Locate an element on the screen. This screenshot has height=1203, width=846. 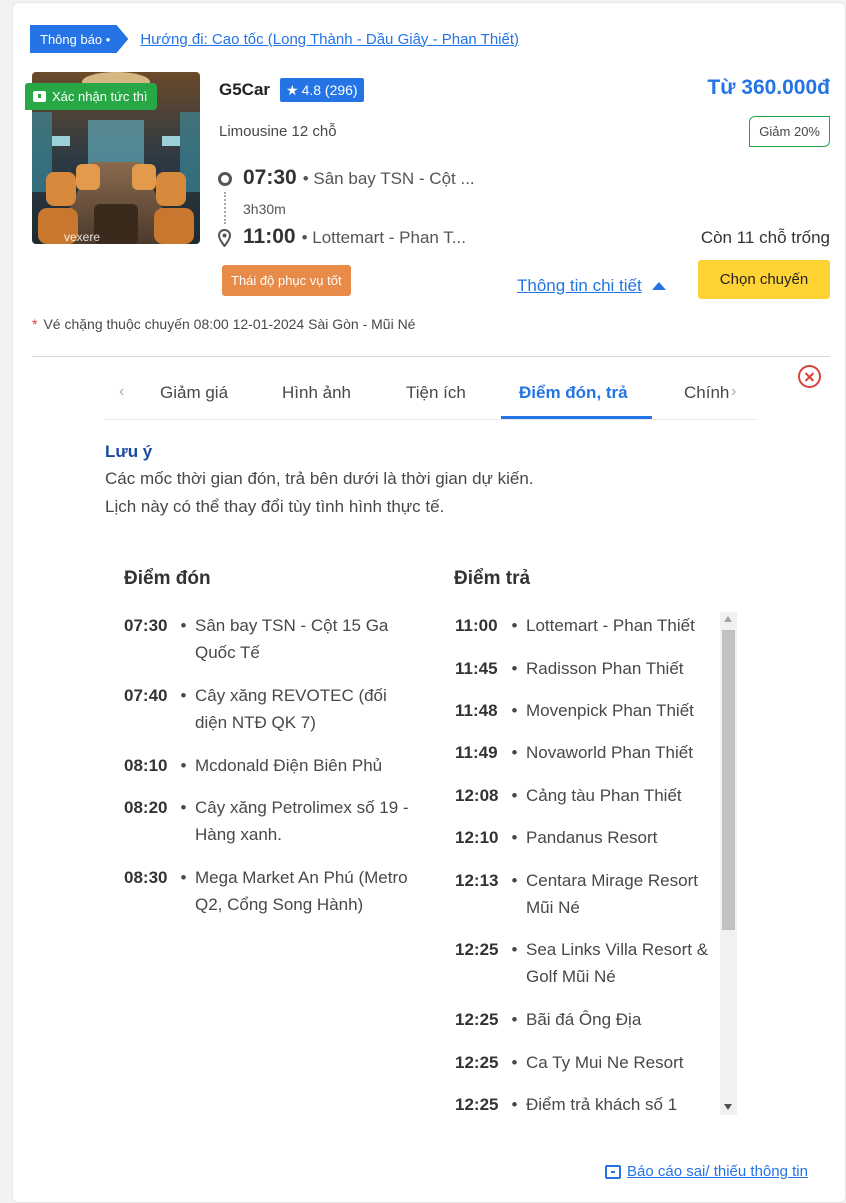
stop-row: 12:08 • Cảng tàu Phan Thiết is located at coordinates (586, 795).